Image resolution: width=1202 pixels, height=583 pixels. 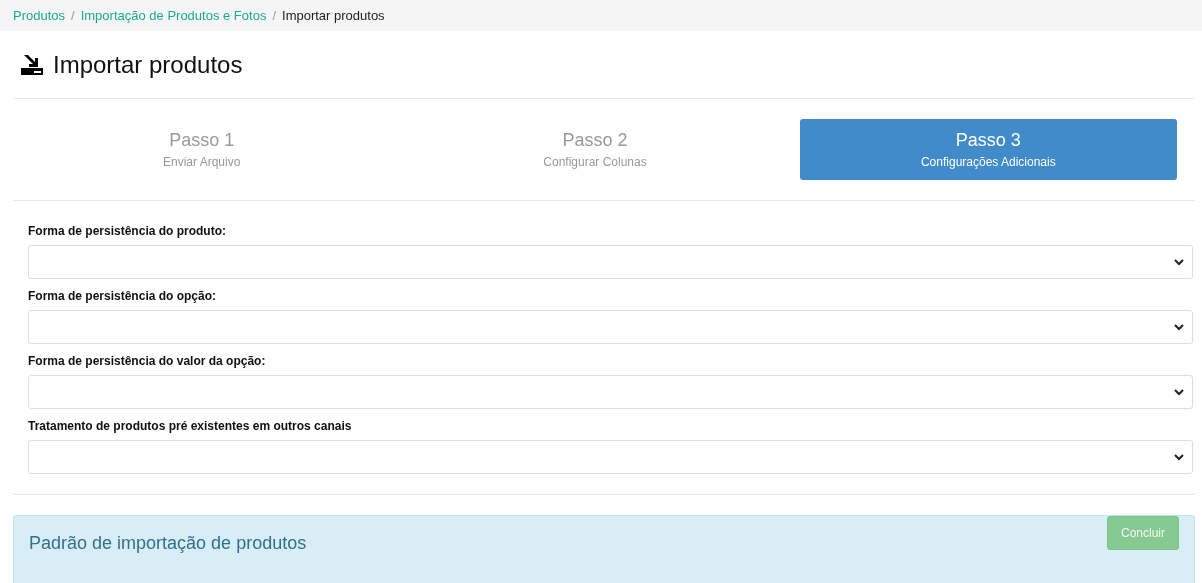 I want to click on step-tab: Passo 3 Configurações Adicionais, so click(x=988, y=149).